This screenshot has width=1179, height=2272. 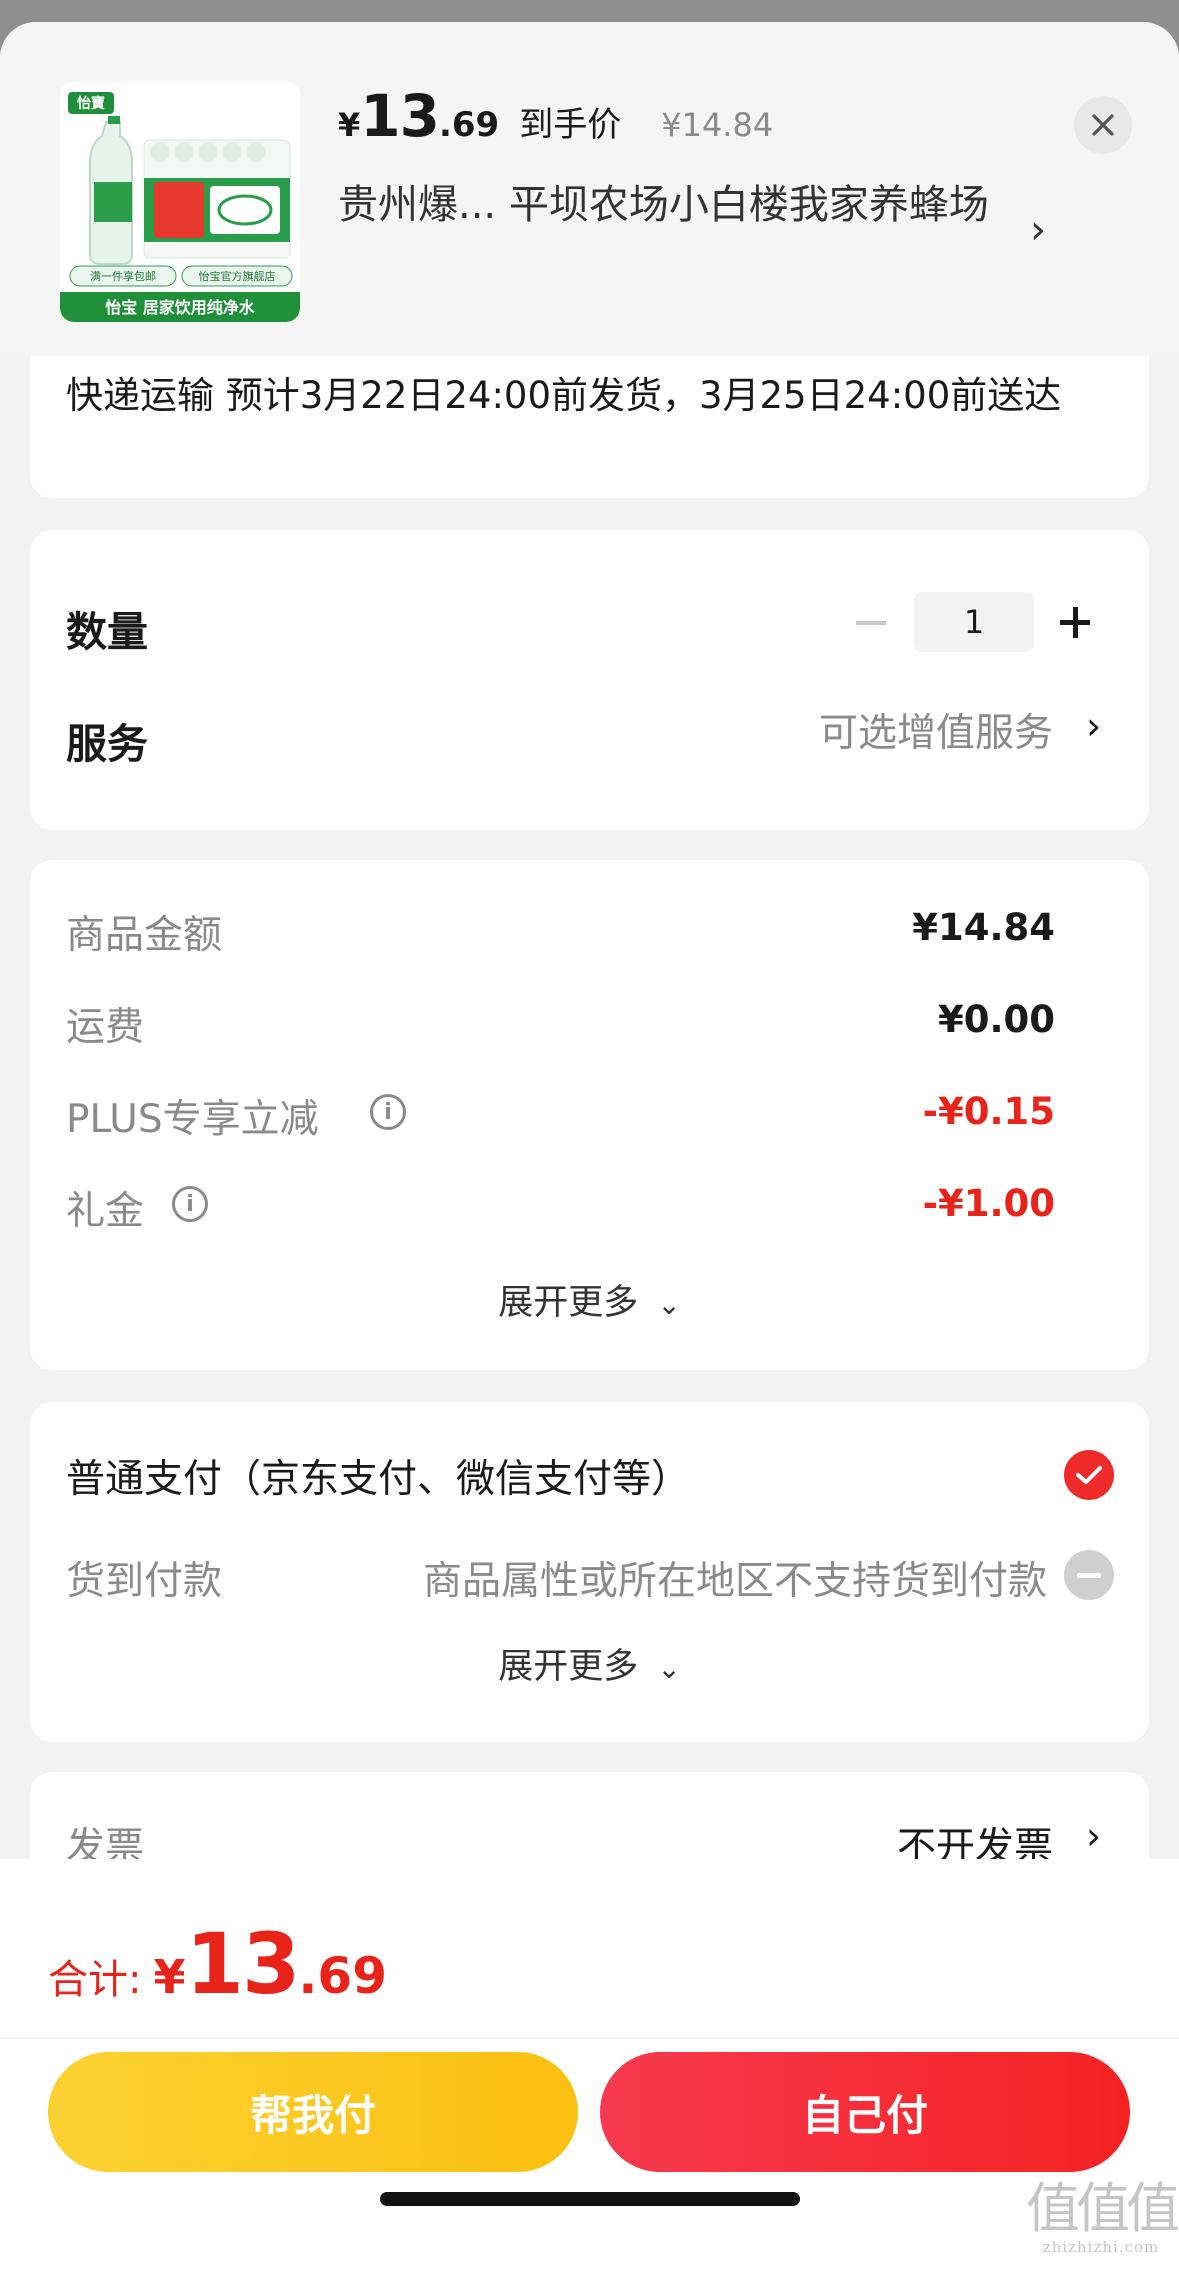 I want to click on price-integer: 13, so click(x=400, y=116).